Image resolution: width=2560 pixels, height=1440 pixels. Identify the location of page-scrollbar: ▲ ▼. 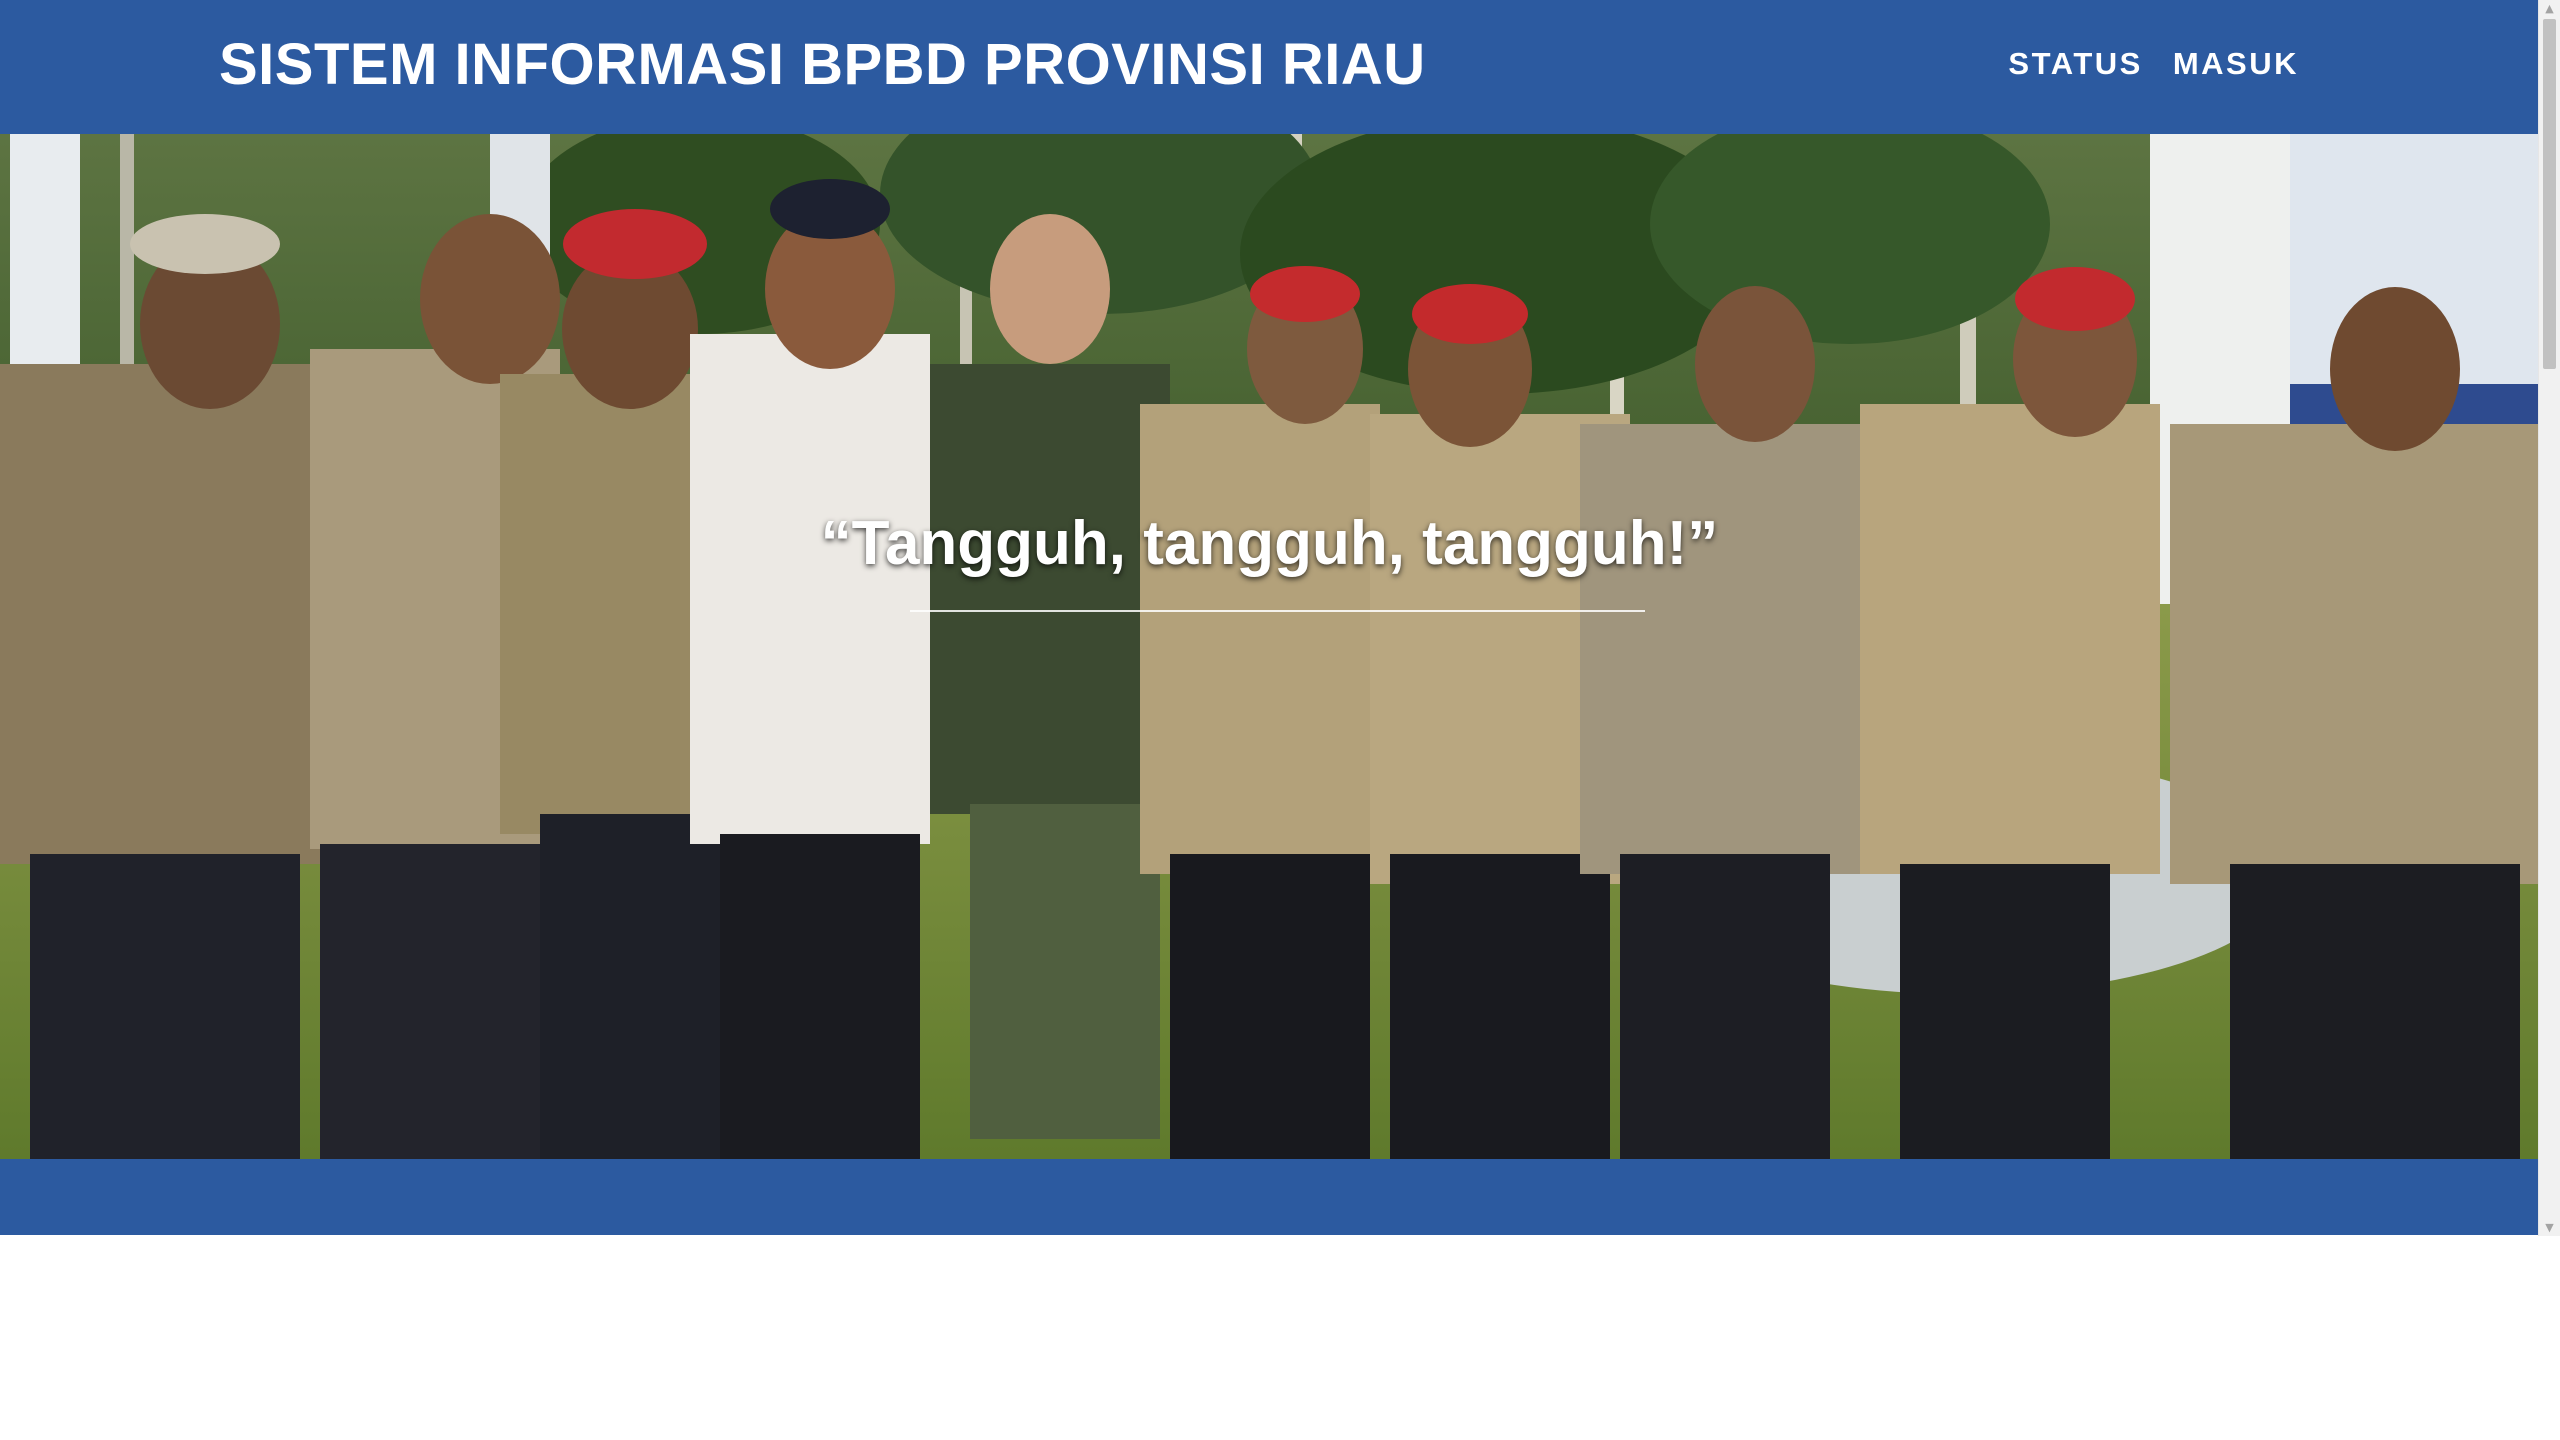
(2549, 618).